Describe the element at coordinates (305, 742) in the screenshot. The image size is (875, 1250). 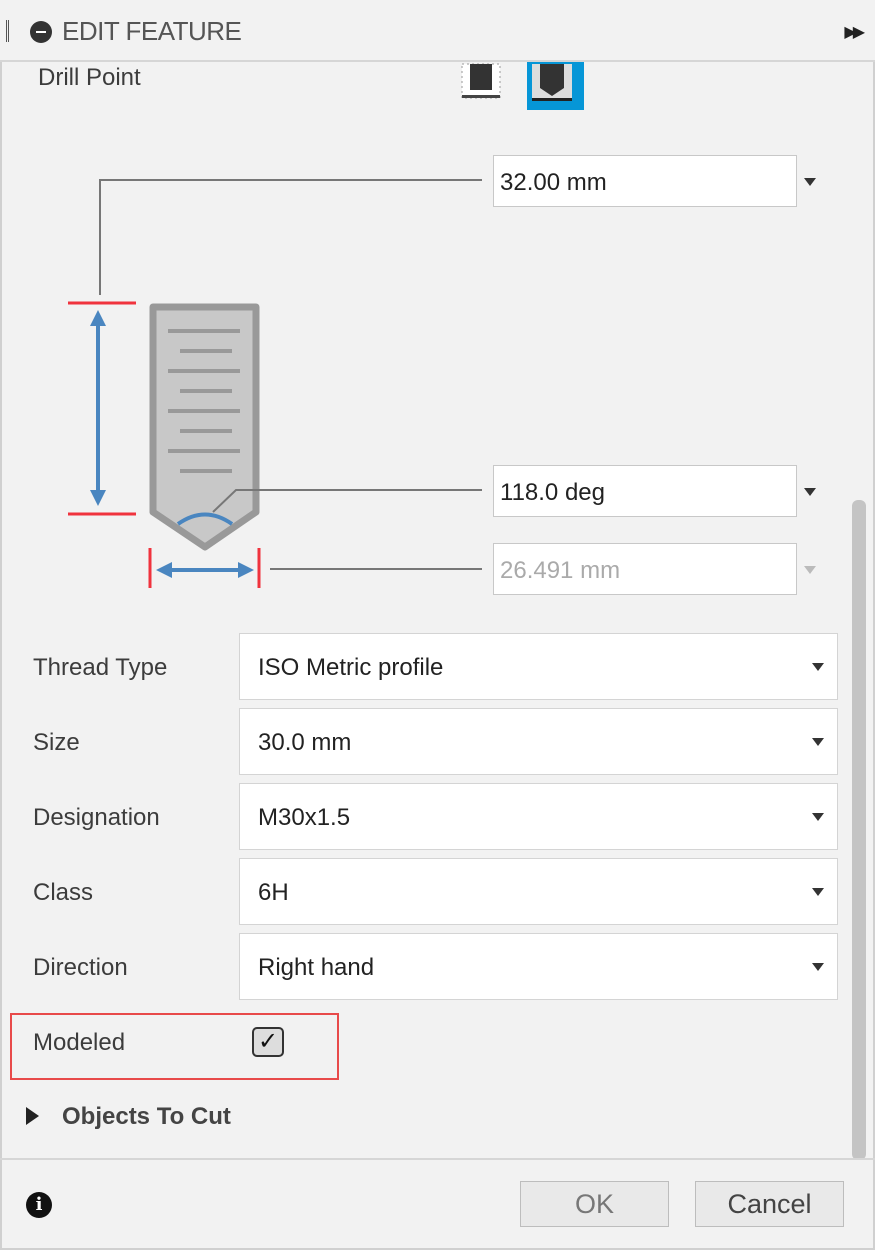
I see `size-value: 30.0 mm` at that location.